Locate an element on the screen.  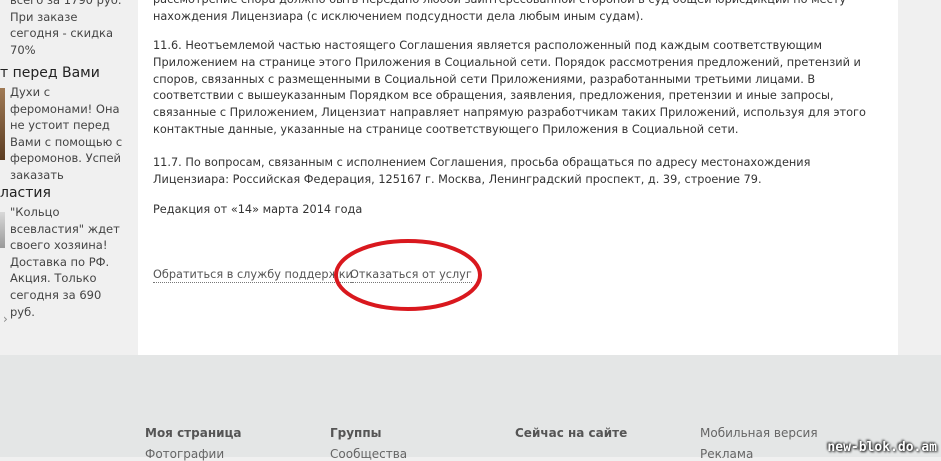
red-highlight-circle is located at coordinates (408, 275).